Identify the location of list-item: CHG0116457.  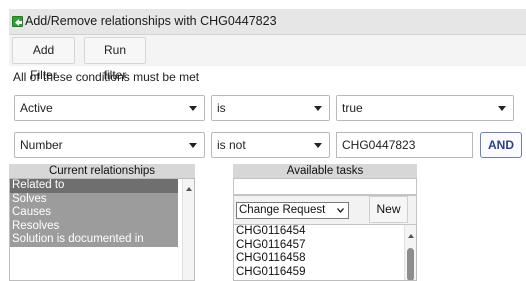
(318, 246).